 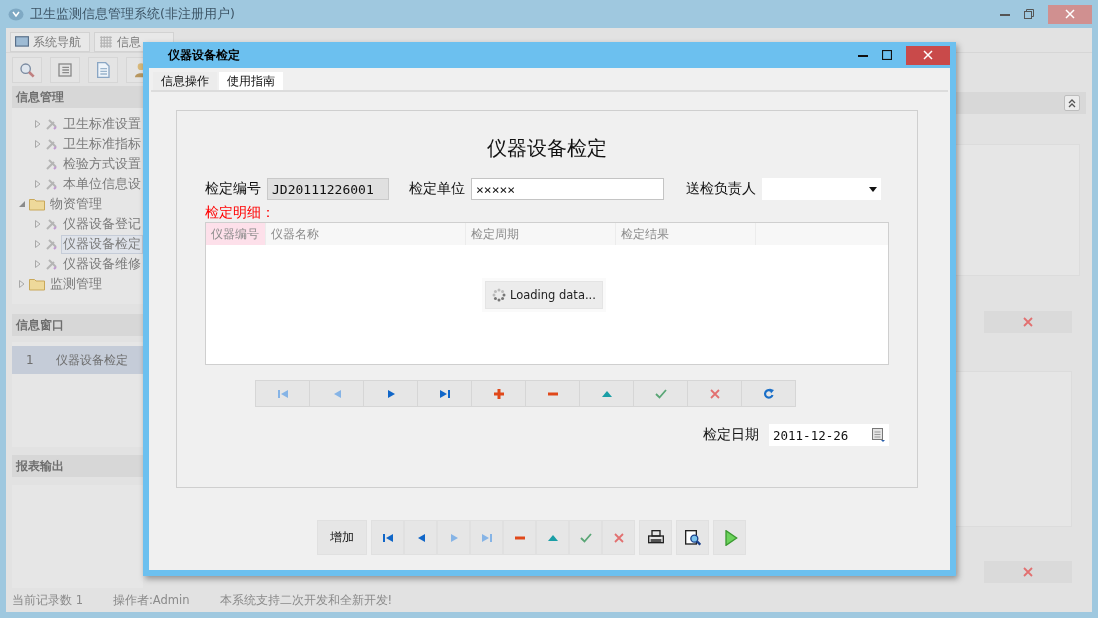 I want to click on print-preview-icon, so click(x=692, y=537).